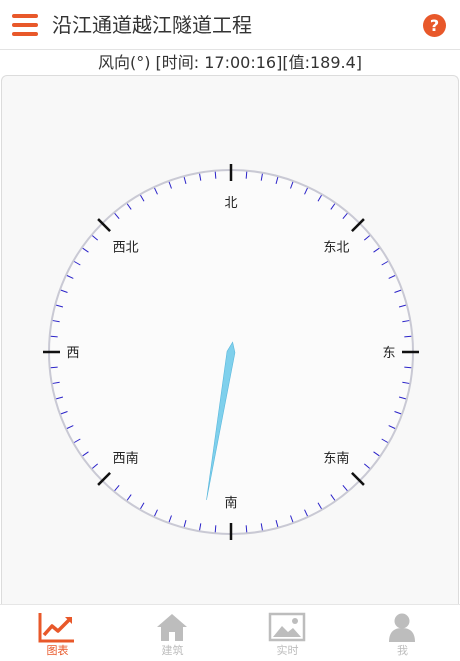  Describe the element at coordinates (126, 248) in the screenshot. I see `direction-label: 西北` at that location.